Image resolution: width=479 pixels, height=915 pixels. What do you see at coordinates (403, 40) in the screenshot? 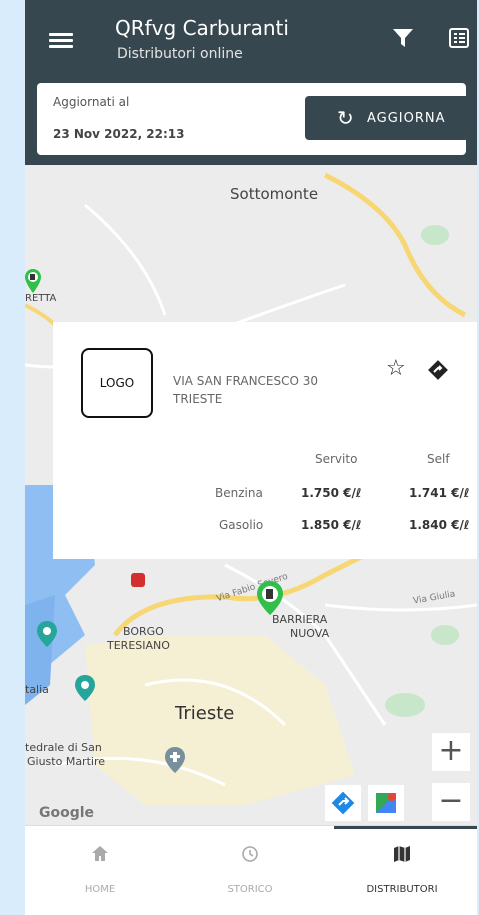
I see `filter-icon` at bounding box center [403, 40].